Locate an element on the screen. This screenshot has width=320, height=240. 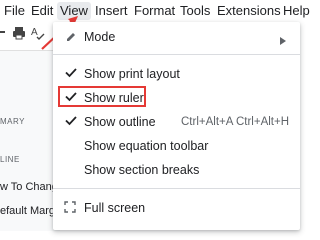
menu-format: Format is located at coordinates (154, 11).